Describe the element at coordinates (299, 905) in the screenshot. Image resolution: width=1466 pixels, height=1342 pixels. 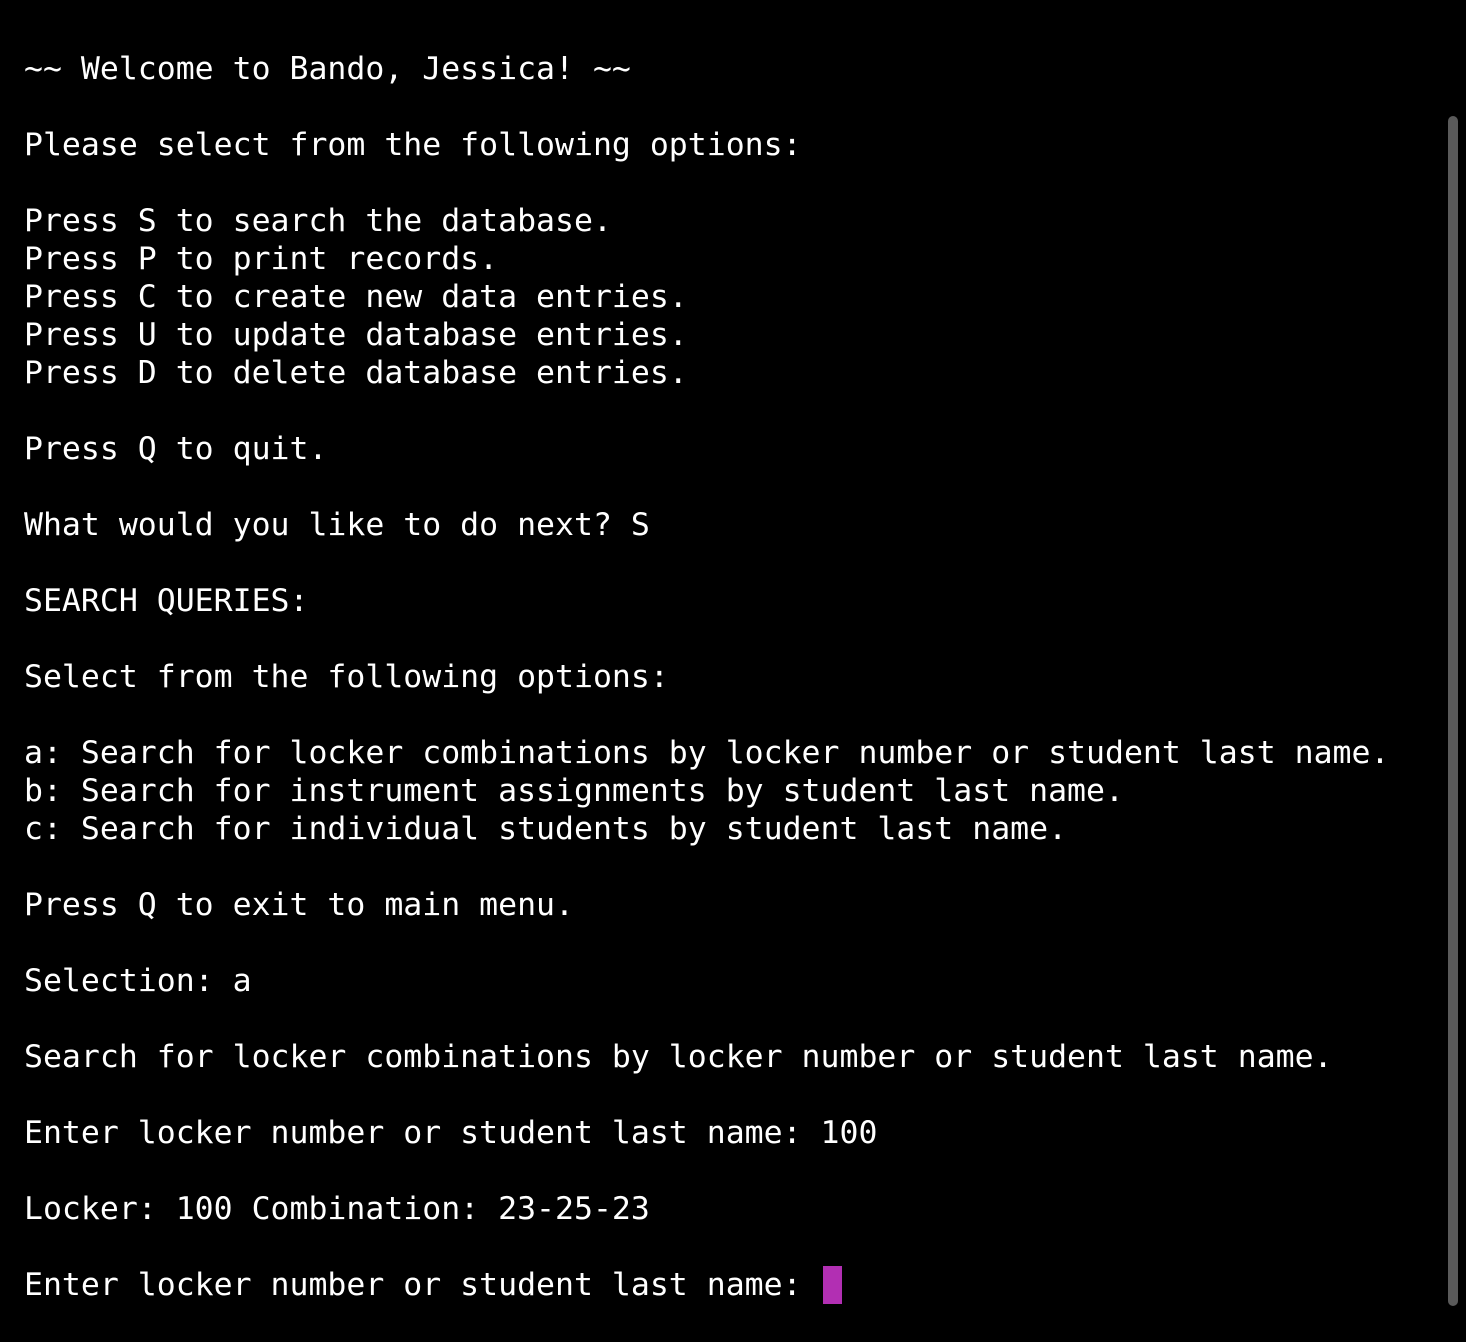
I see `search-option-exit: Press Q to exit to main menu.` at that location.